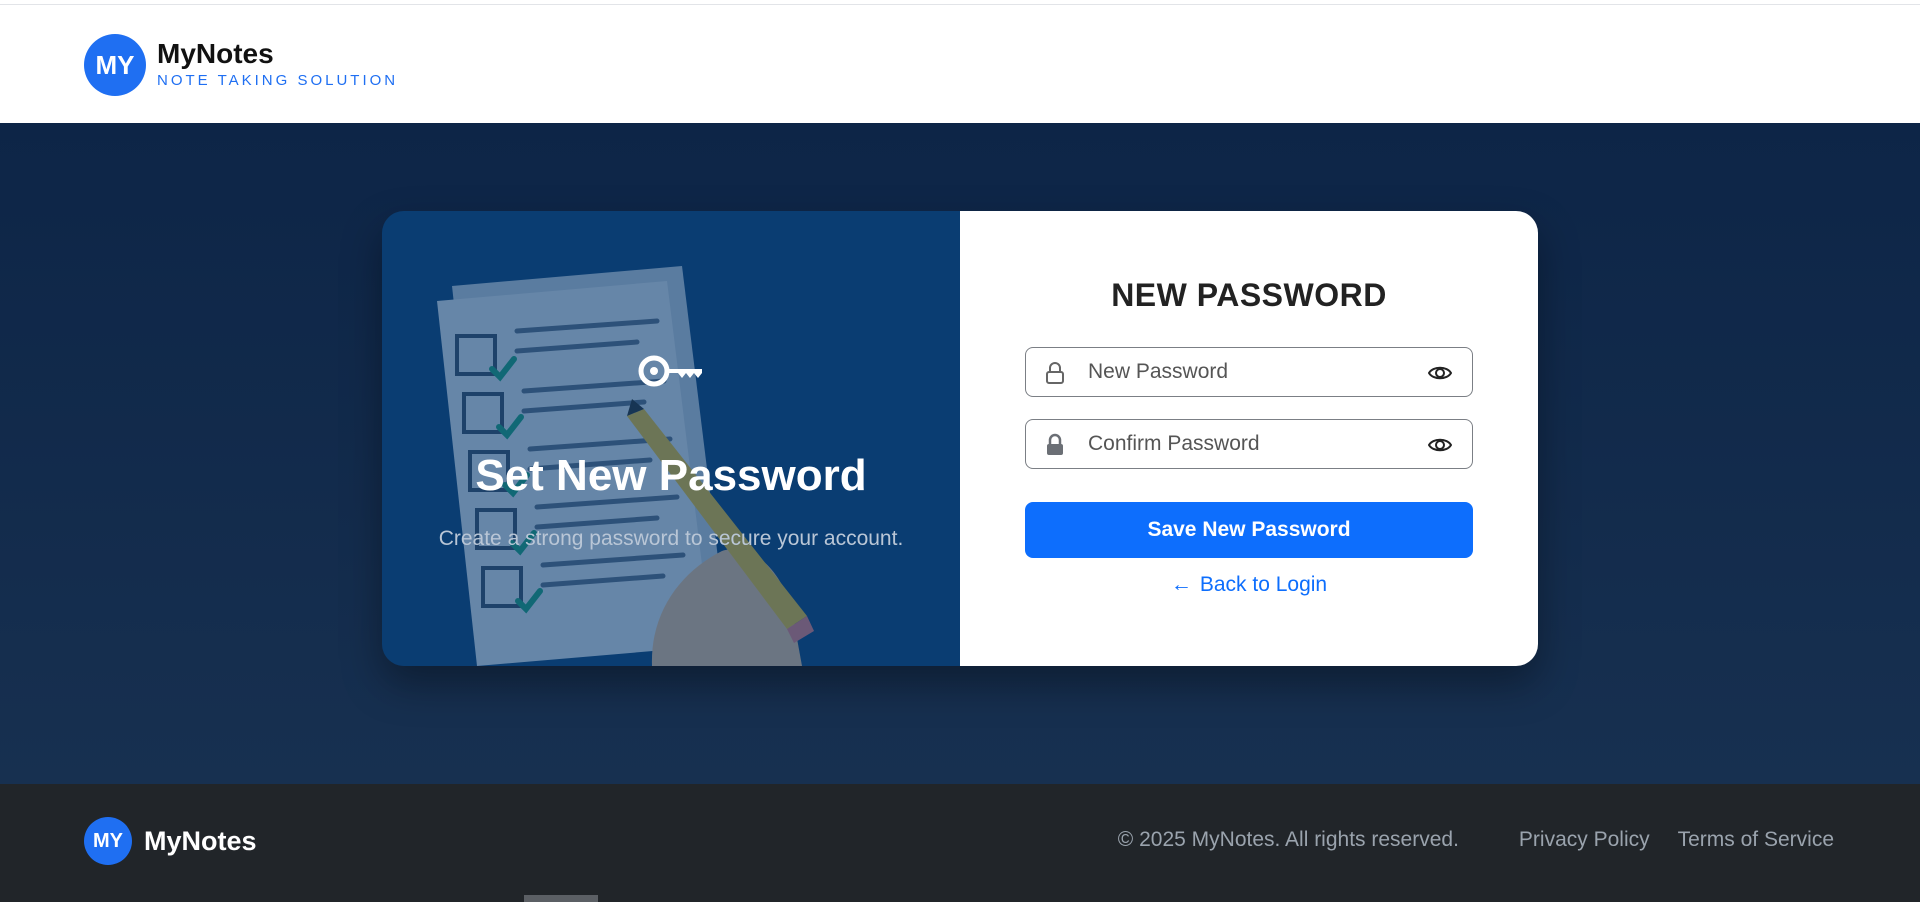  Describe the element at coordinates (277, 65) in the screenshot. I see `brand-text: MyNotes NOTE TAKING SOLUTION` at that location.